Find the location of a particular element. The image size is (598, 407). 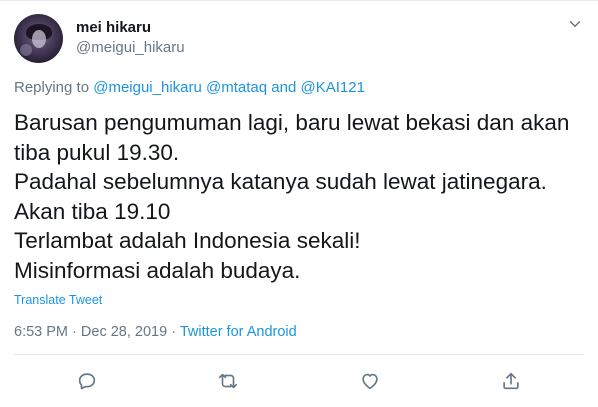

like-icon is located at coordinates (371, 382).